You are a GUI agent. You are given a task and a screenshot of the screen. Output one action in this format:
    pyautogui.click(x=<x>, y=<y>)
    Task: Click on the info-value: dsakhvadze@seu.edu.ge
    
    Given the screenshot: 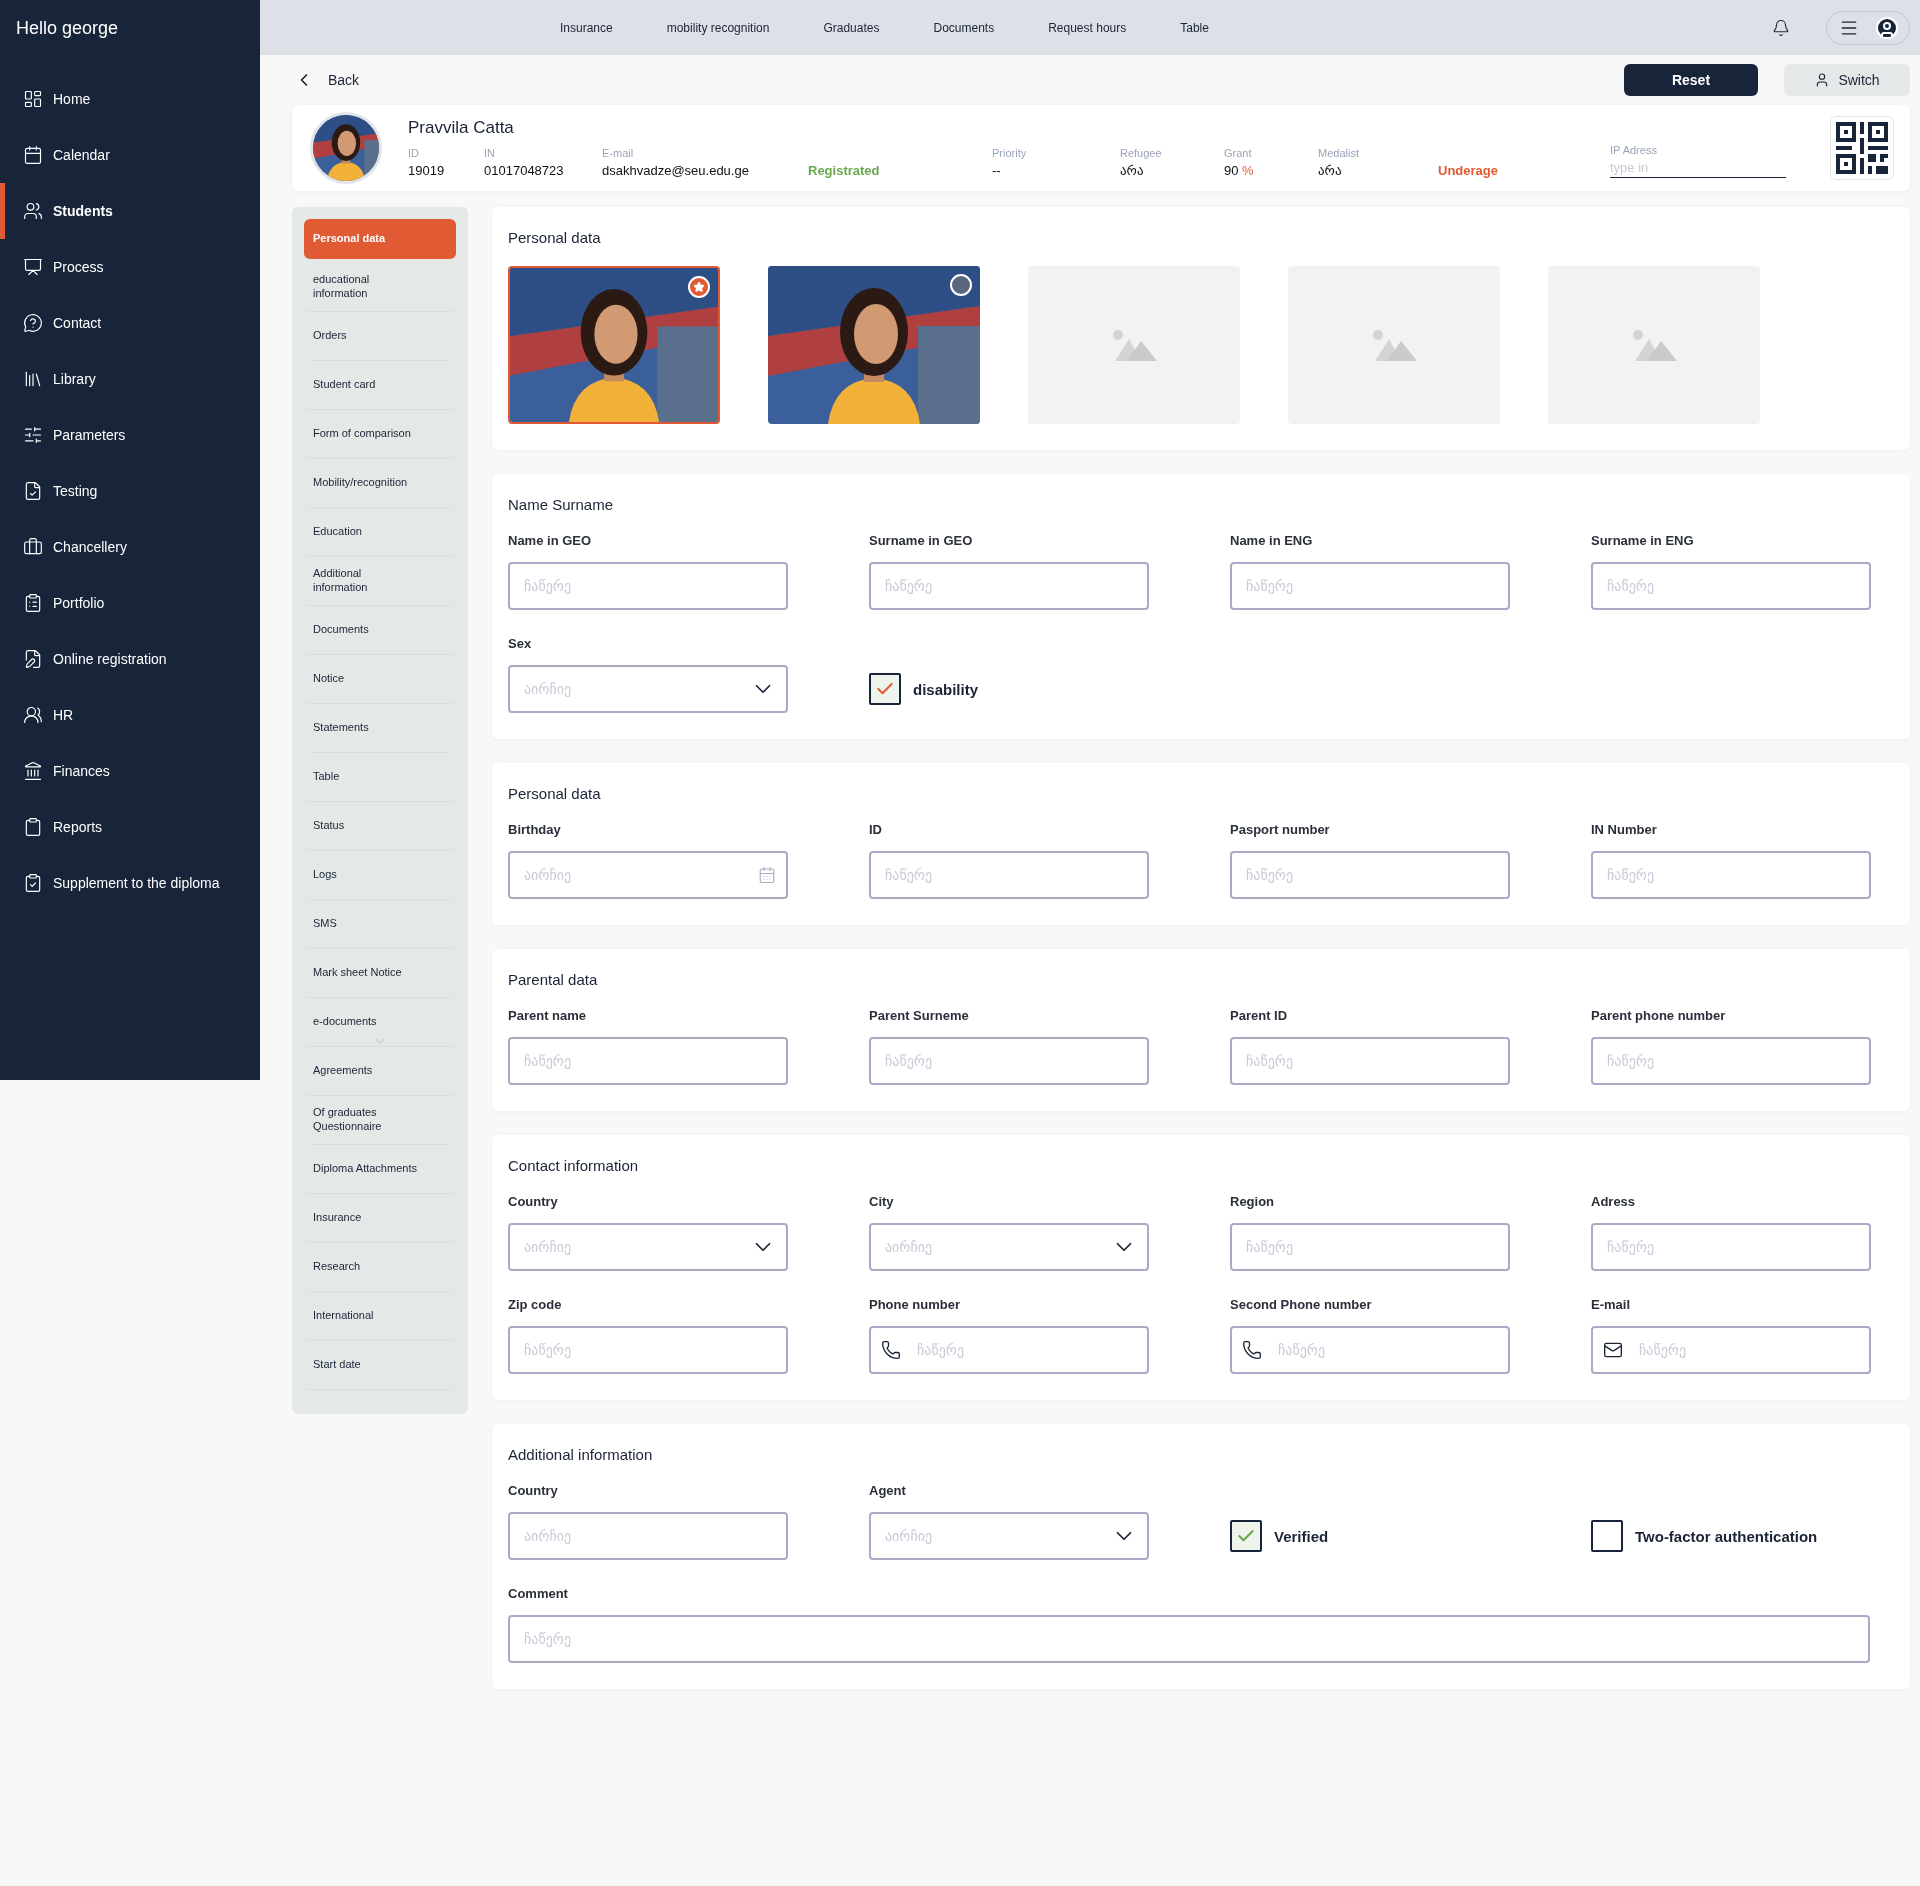 What is the action you would take?
    pyautogui.click(x=676, y=170)
    